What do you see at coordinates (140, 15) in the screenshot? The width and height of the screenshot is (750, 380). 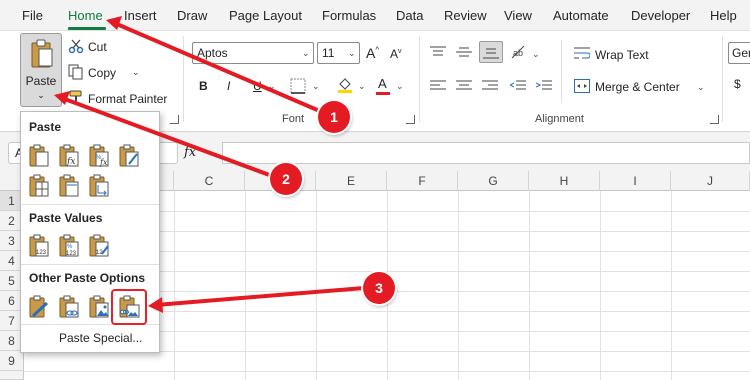 I see `menu-insert: Insert` at bounding box center [140, 15].